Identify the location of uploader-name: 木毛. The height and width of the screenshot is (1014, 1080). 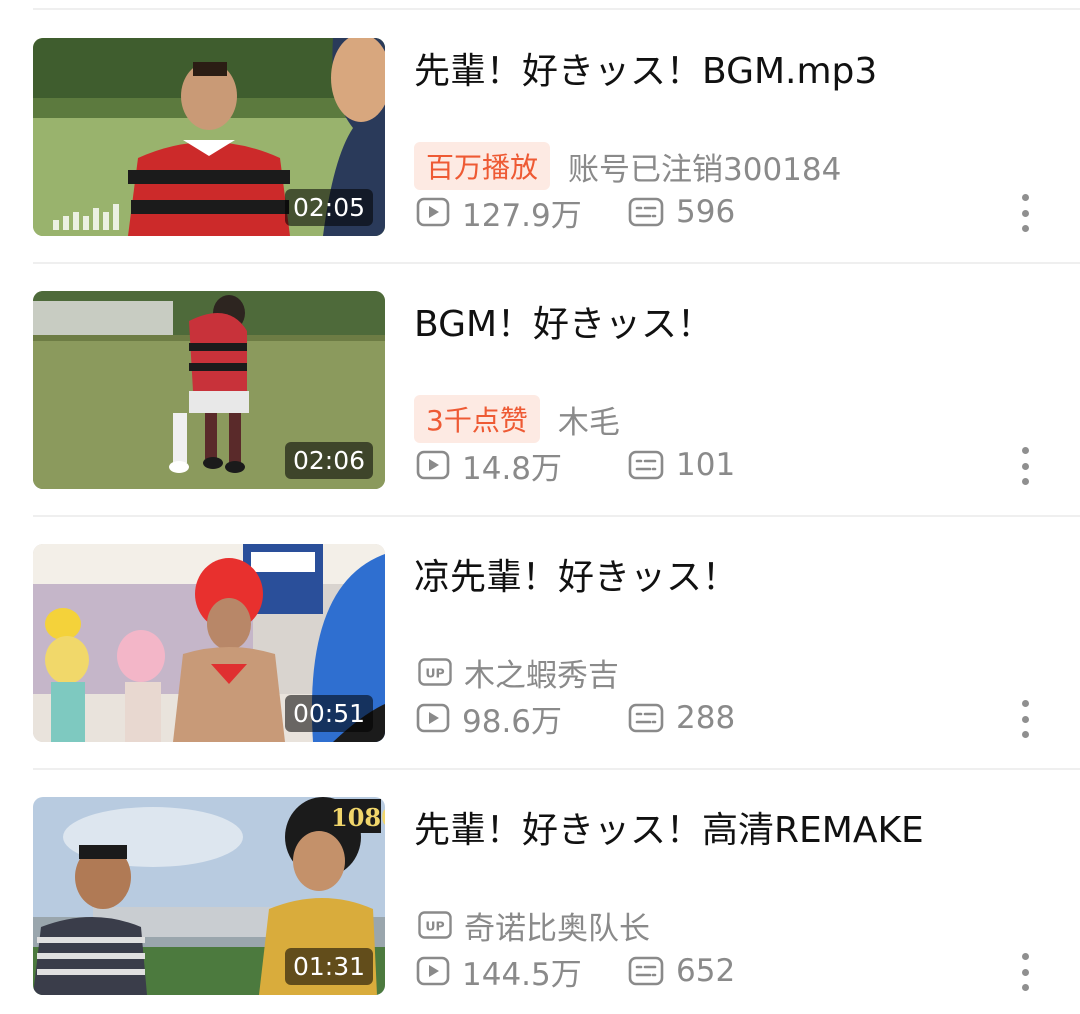
(589, 419).